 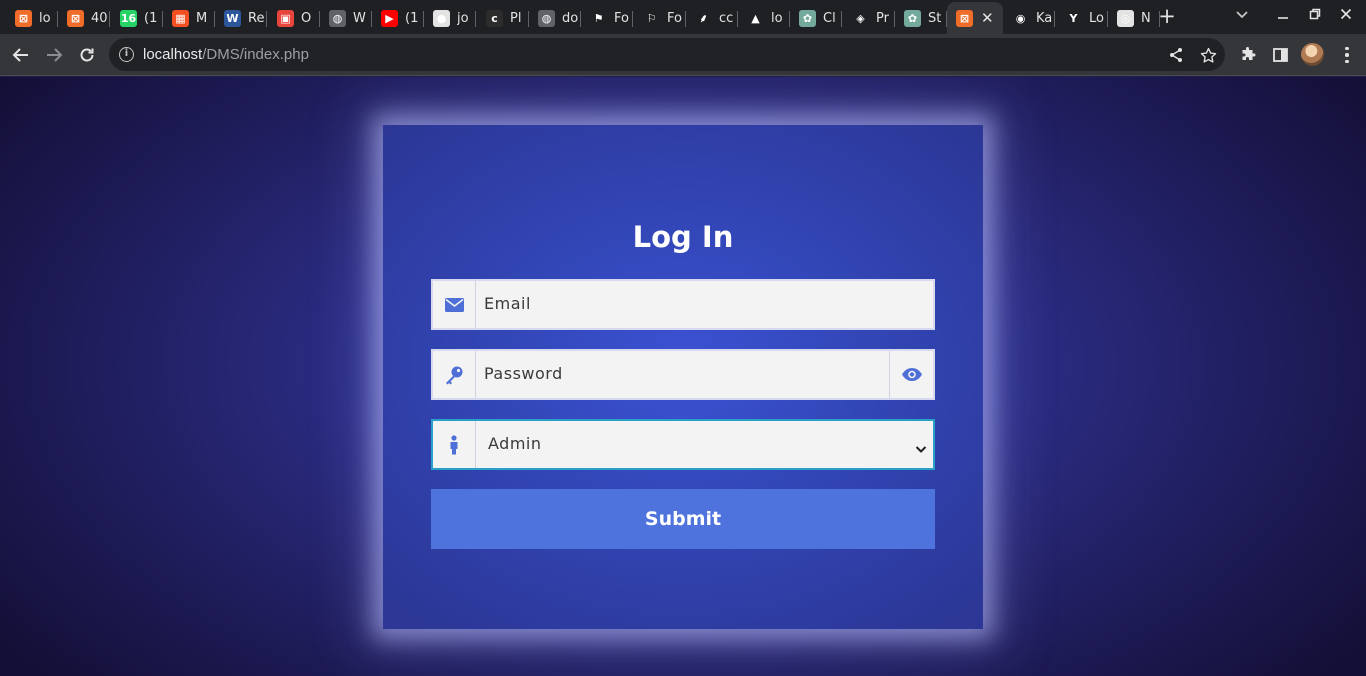 I want to click on browser-tab: ◍ do, so click(x=555, y=18).